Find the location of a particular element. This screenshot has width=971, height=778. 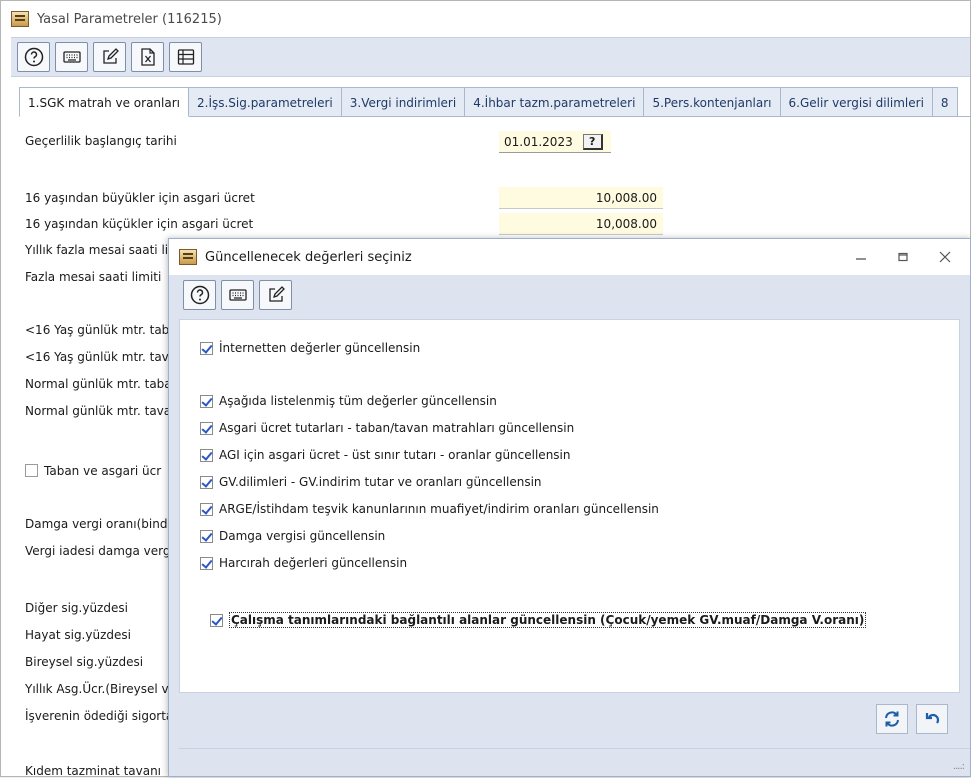

app-icon is located at coordinates (20, 19).